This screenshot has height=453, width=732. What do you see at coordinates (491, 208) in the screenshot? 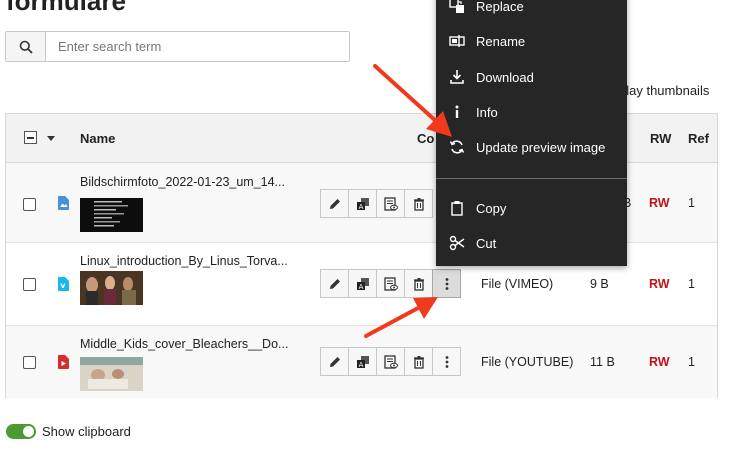
I see `menu-item-label: Copy` at bounding box center [491, 208].